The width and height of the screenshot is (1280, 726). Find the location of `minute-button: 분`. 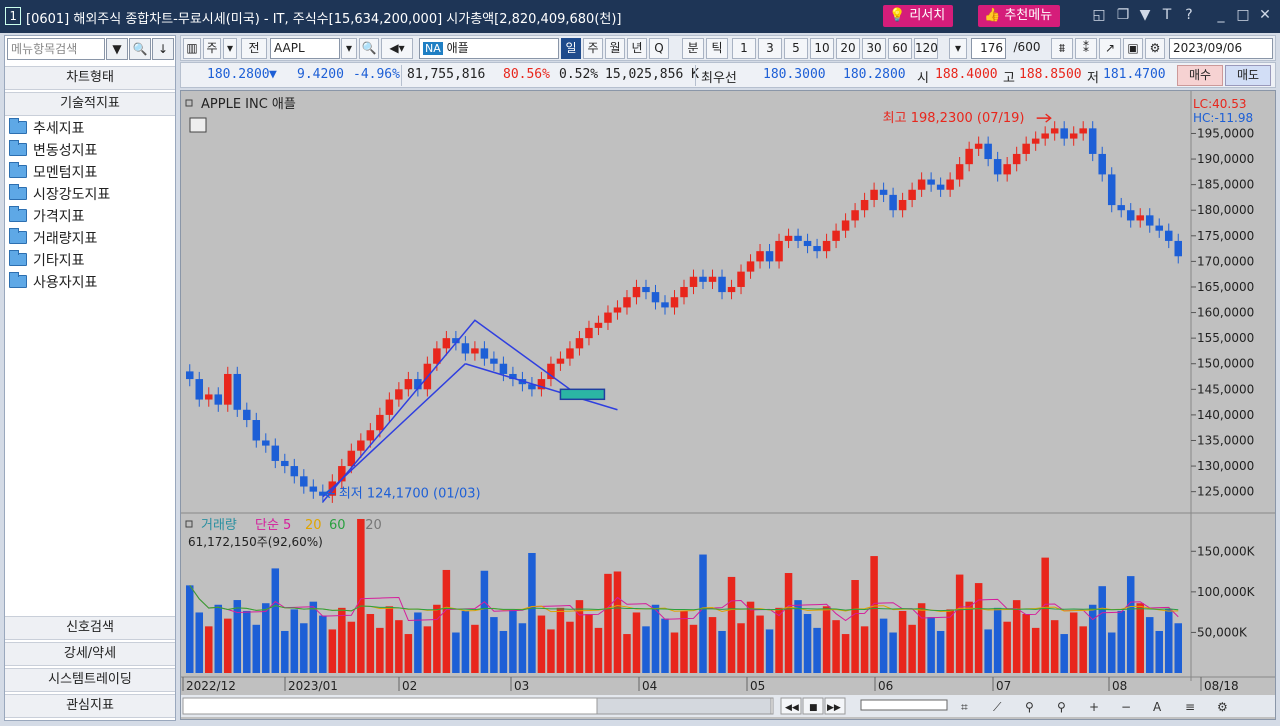

minute-button: 분 is located at coordinates (693, 48).